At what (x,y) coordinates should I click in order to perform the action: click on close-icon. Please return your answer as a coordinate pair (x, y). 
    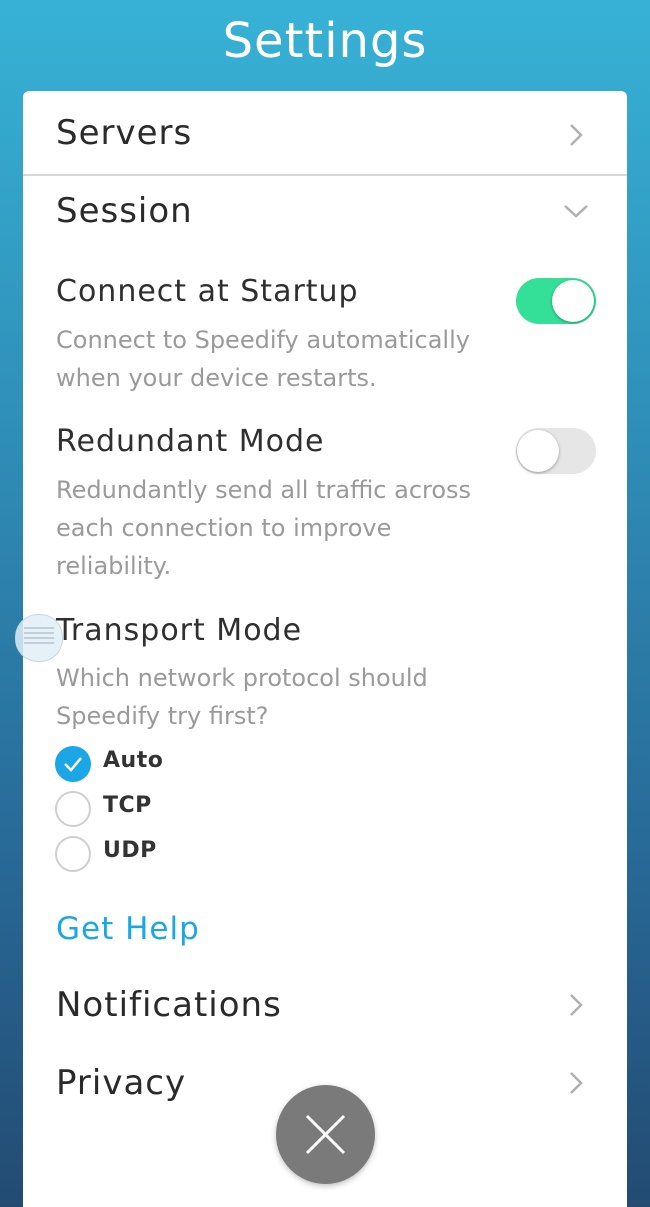
    Looking at the image, I should click on (325, 1134).